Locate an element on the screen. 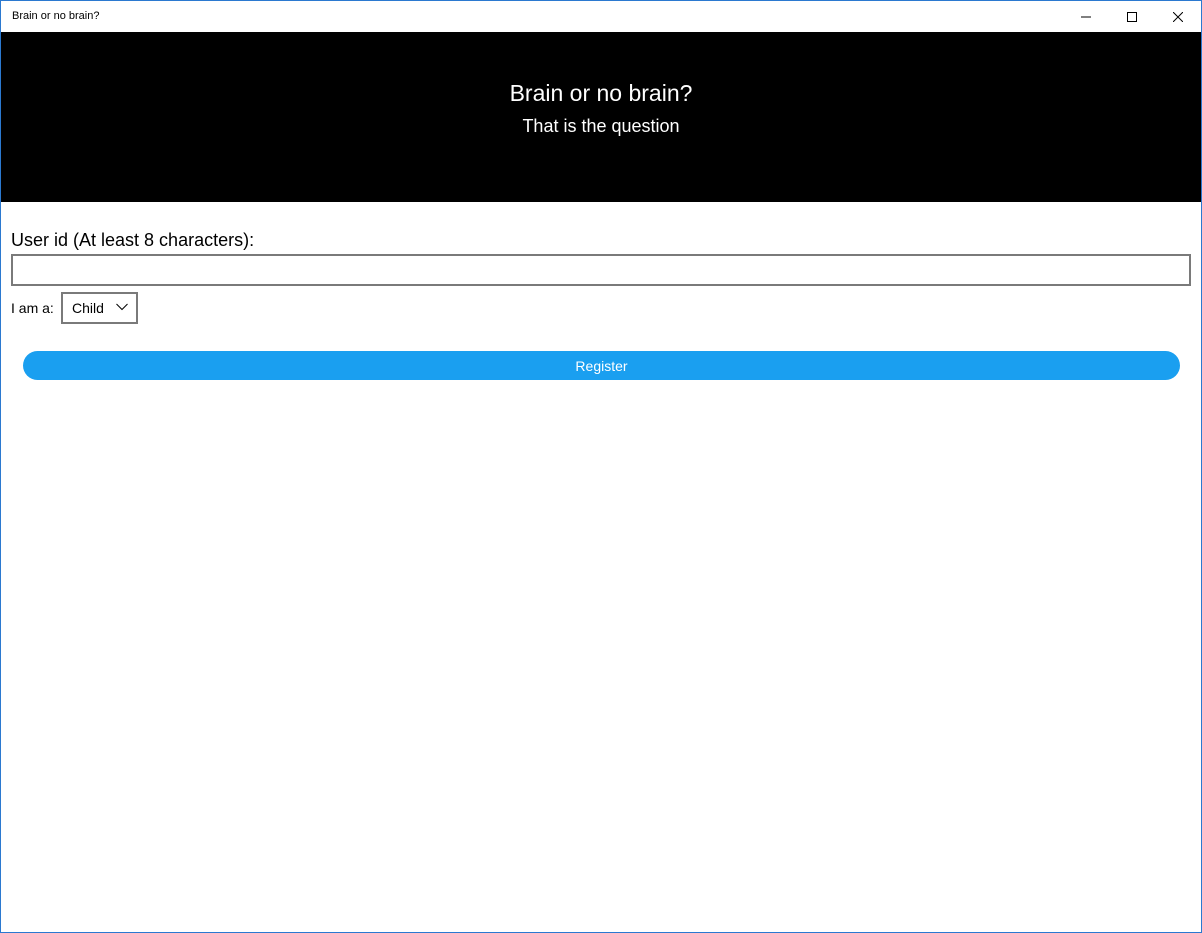 This screenshot has width=1202, height=933. close-button is located at coordinates (1178, 16).